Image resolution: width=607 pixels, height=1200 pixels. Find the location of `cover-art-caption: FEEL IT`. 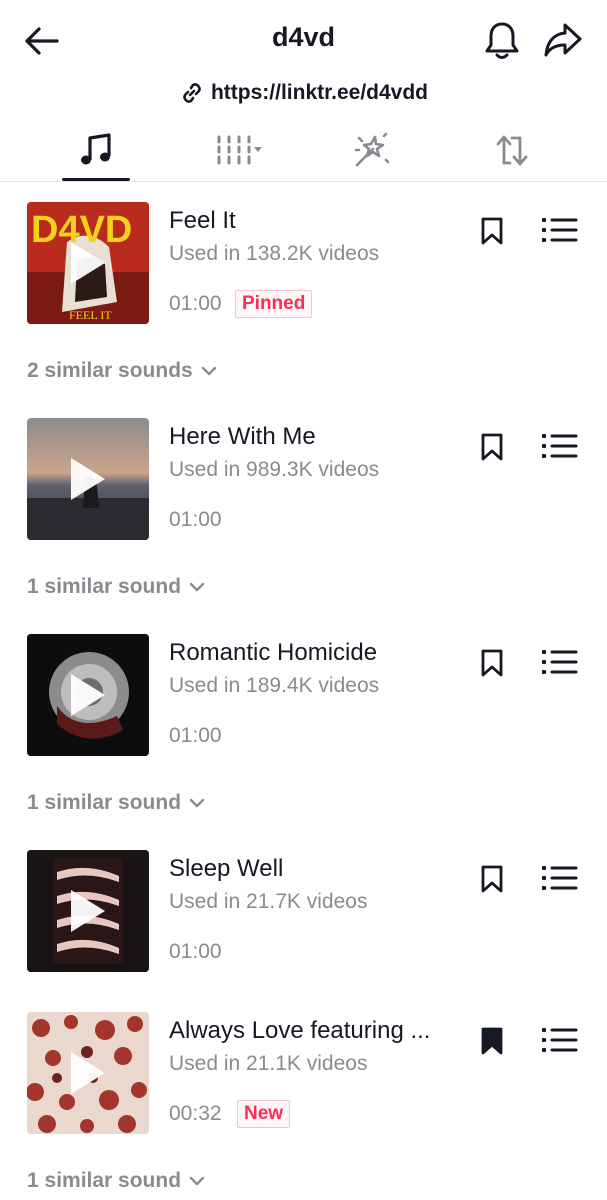

cover-art-caption: FEEL IT is located at coordinates (90, 315).